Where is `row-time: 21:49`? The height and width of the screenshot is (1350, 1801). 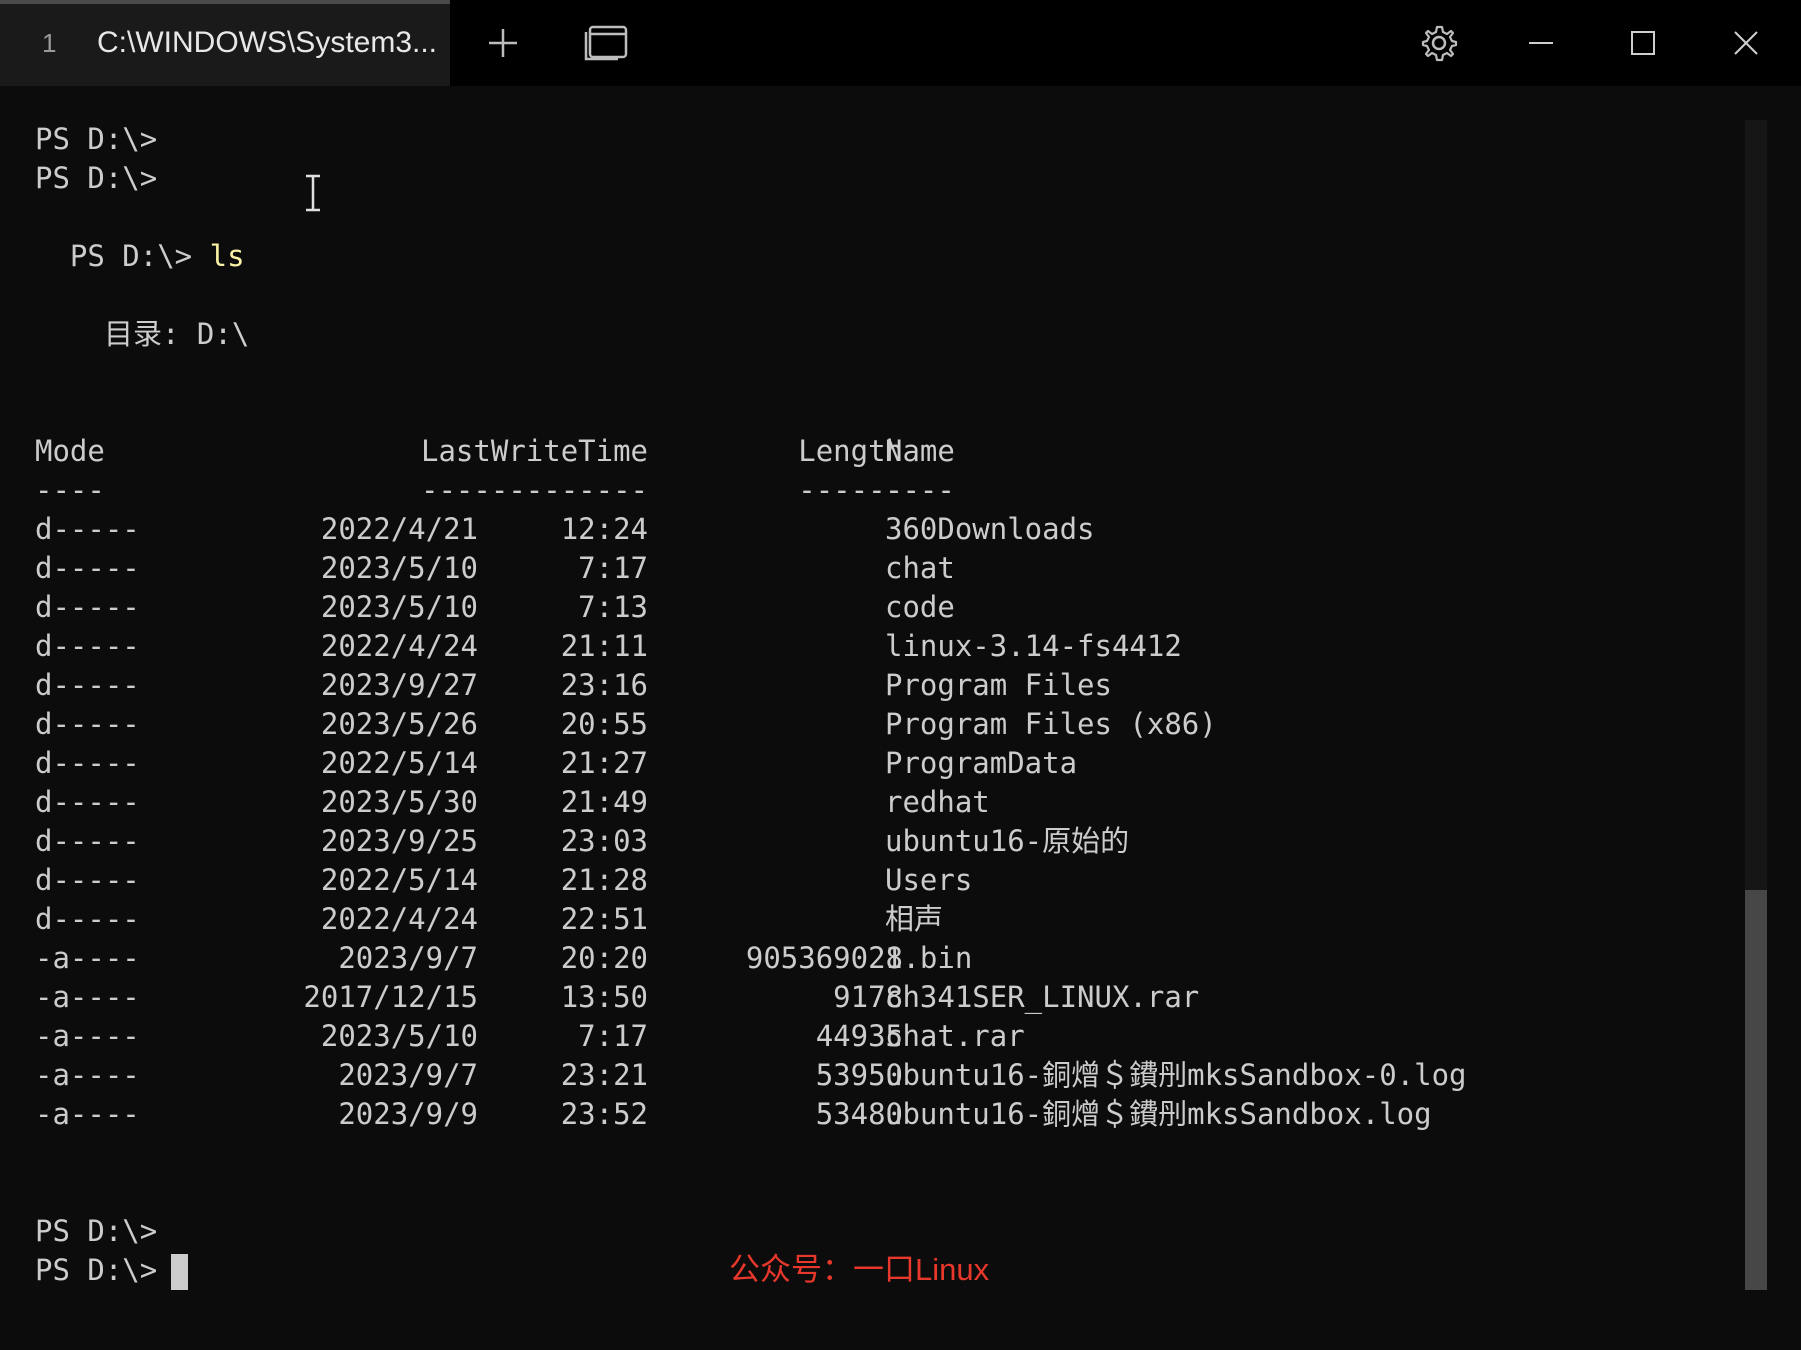 row-time: 21:49 is located at coordinates (604, 802).